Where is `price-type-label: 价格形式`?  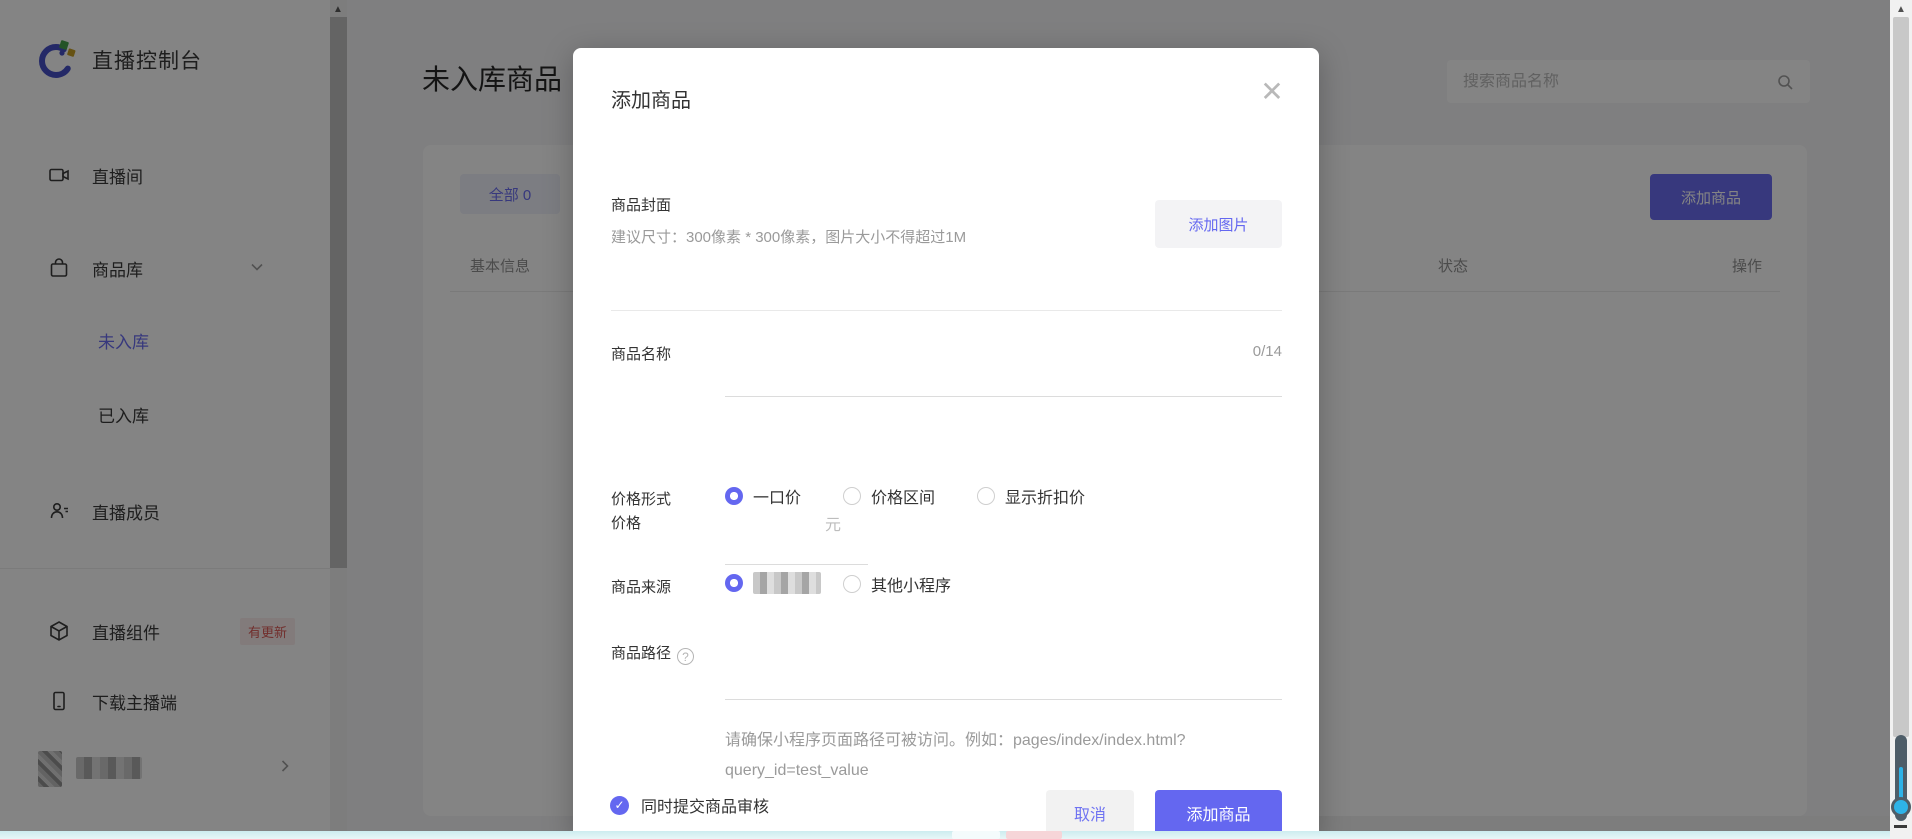
price-type-label: 价格形式 is located at coordinates (641, 499).